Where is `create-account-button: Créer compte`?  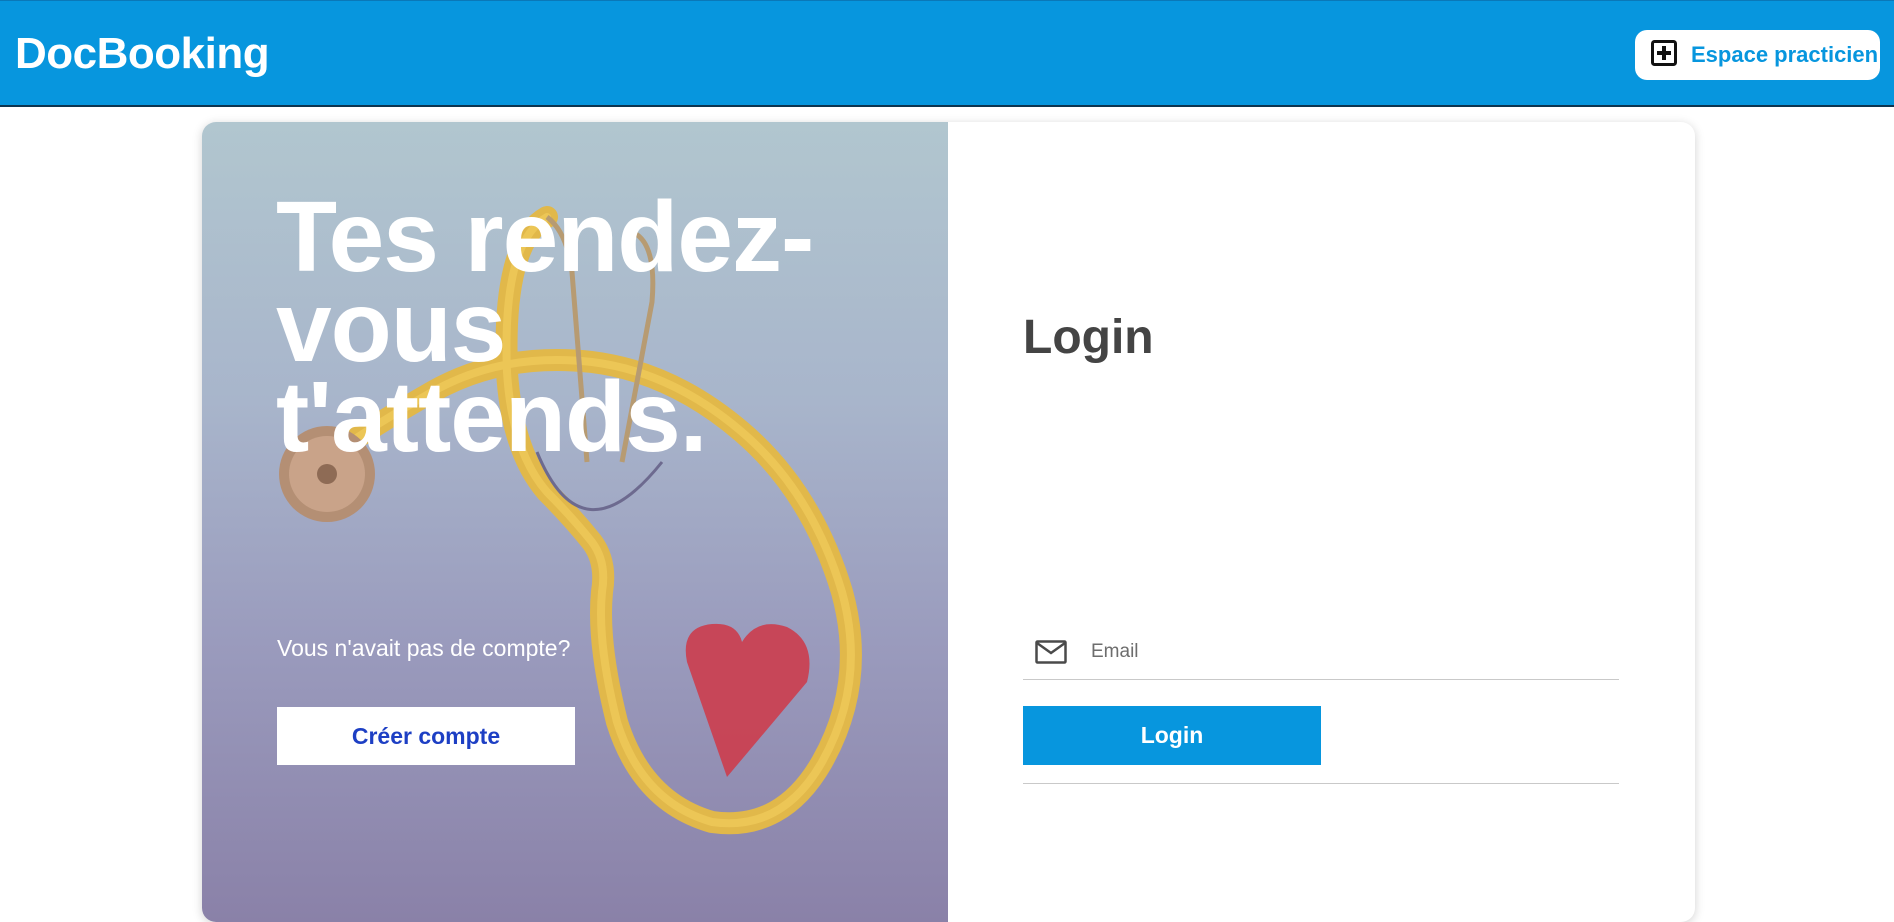 create-account-button: Créer compte is located at coordinates (426, 736).